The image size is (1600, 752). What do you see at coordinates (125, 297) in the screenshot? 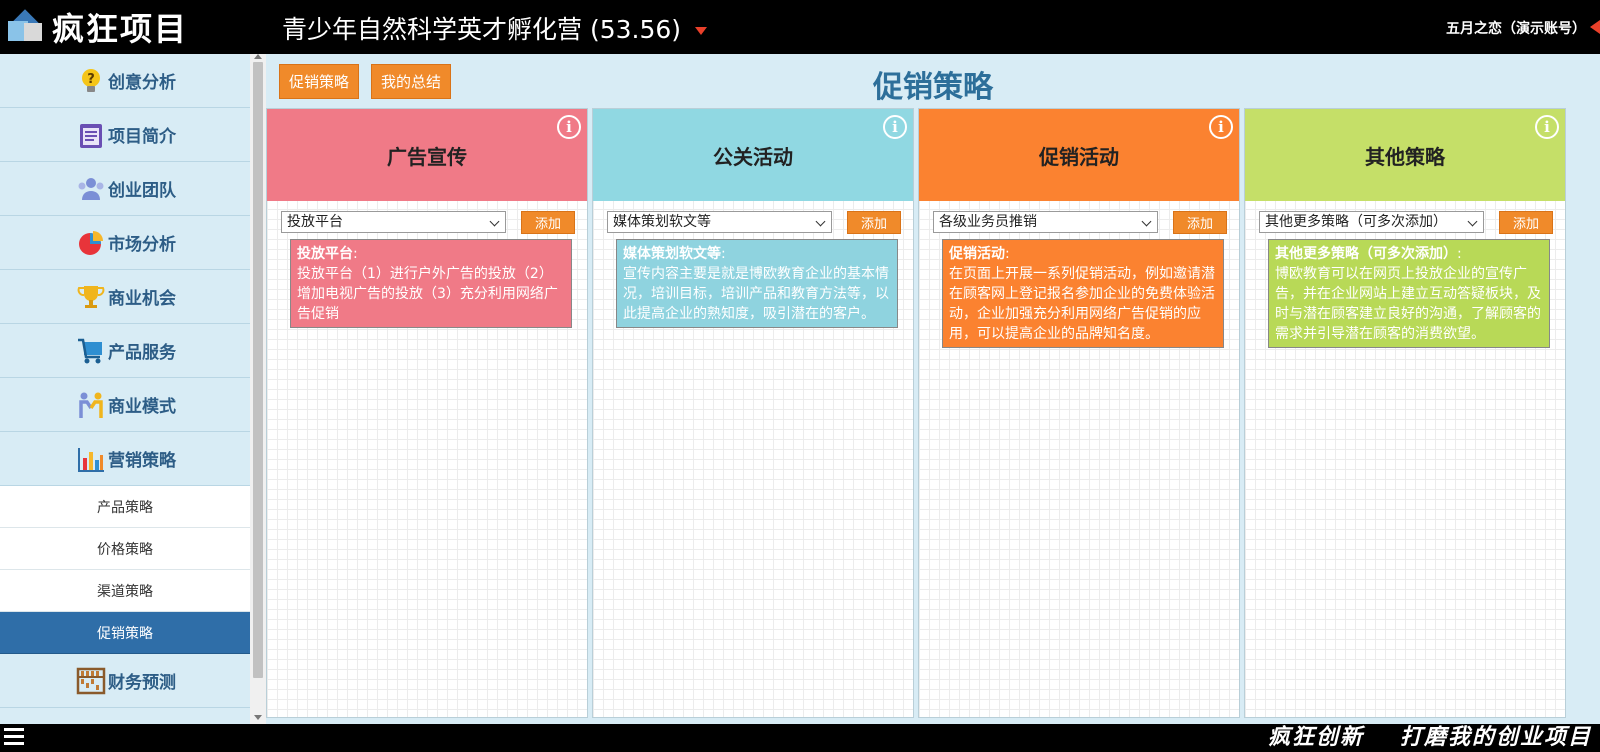
I see `sidebar-item-main-4: 商业机会` at bounding box center [125, 297].